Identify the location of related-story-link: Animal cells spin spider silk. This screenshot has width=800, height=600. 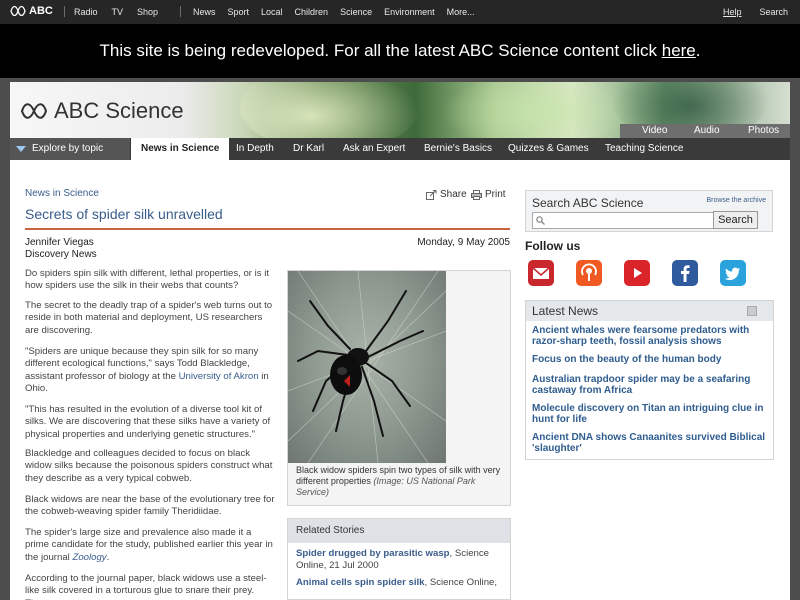
(360, 582).